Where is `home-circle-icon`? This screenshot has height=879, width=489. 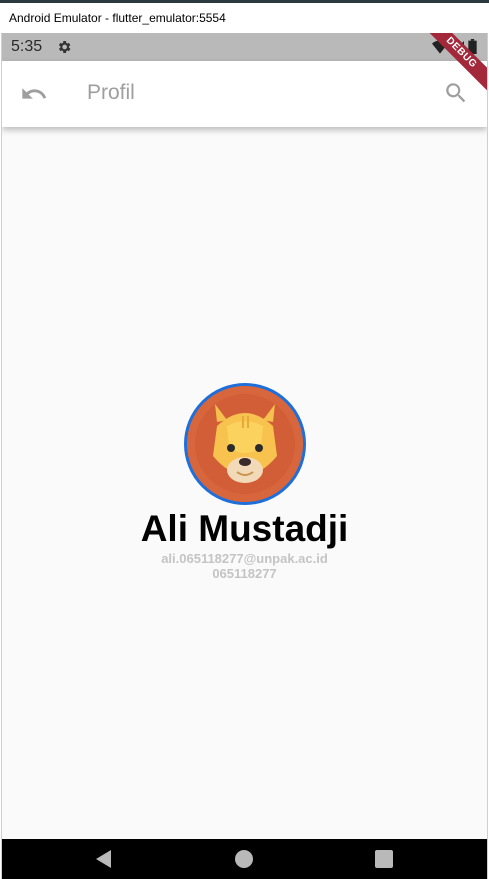 home-circle-icon is located at coordinates (244, 859).